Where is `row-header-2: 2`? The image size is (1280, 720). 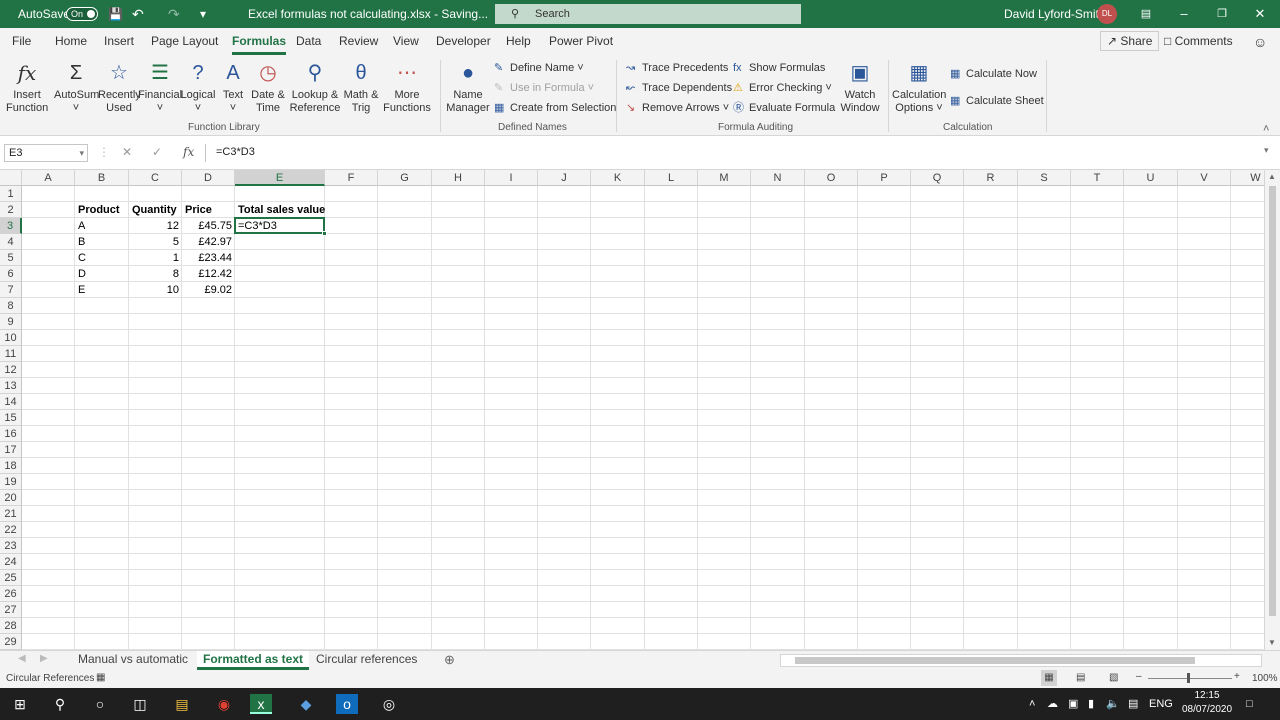 row-header-2: 2 is located at coordinates (11, 210).